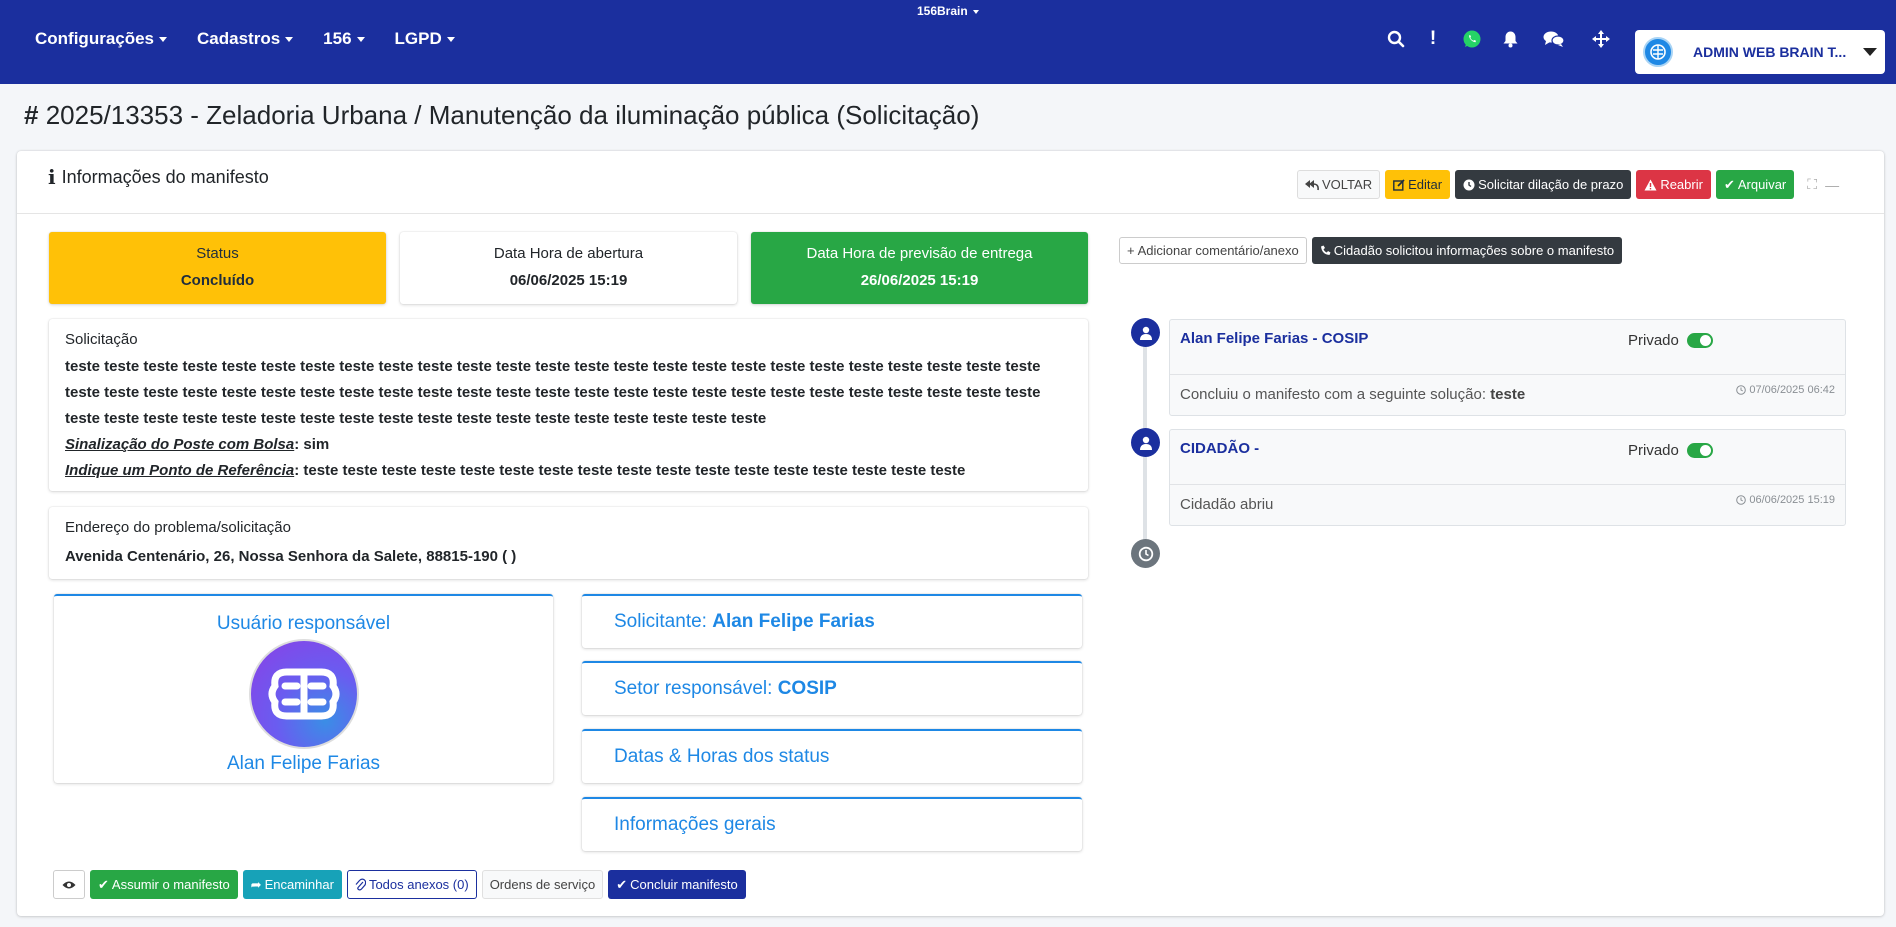 The height and width of the screenshot is (927, 1896). I want to click on timeline-text-prefix: Cidadão abriu, so click(1227, 504).